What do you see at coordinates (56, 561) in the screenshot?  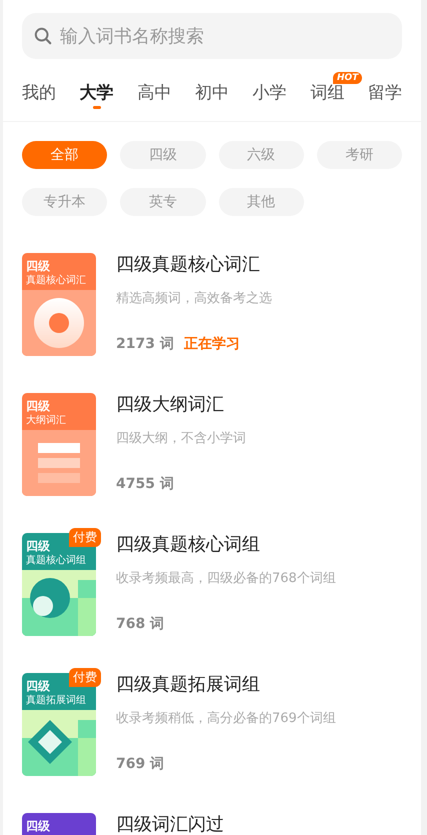 I see `cover-subtitle: 真题核心词组` at bounding box center [56, 561].